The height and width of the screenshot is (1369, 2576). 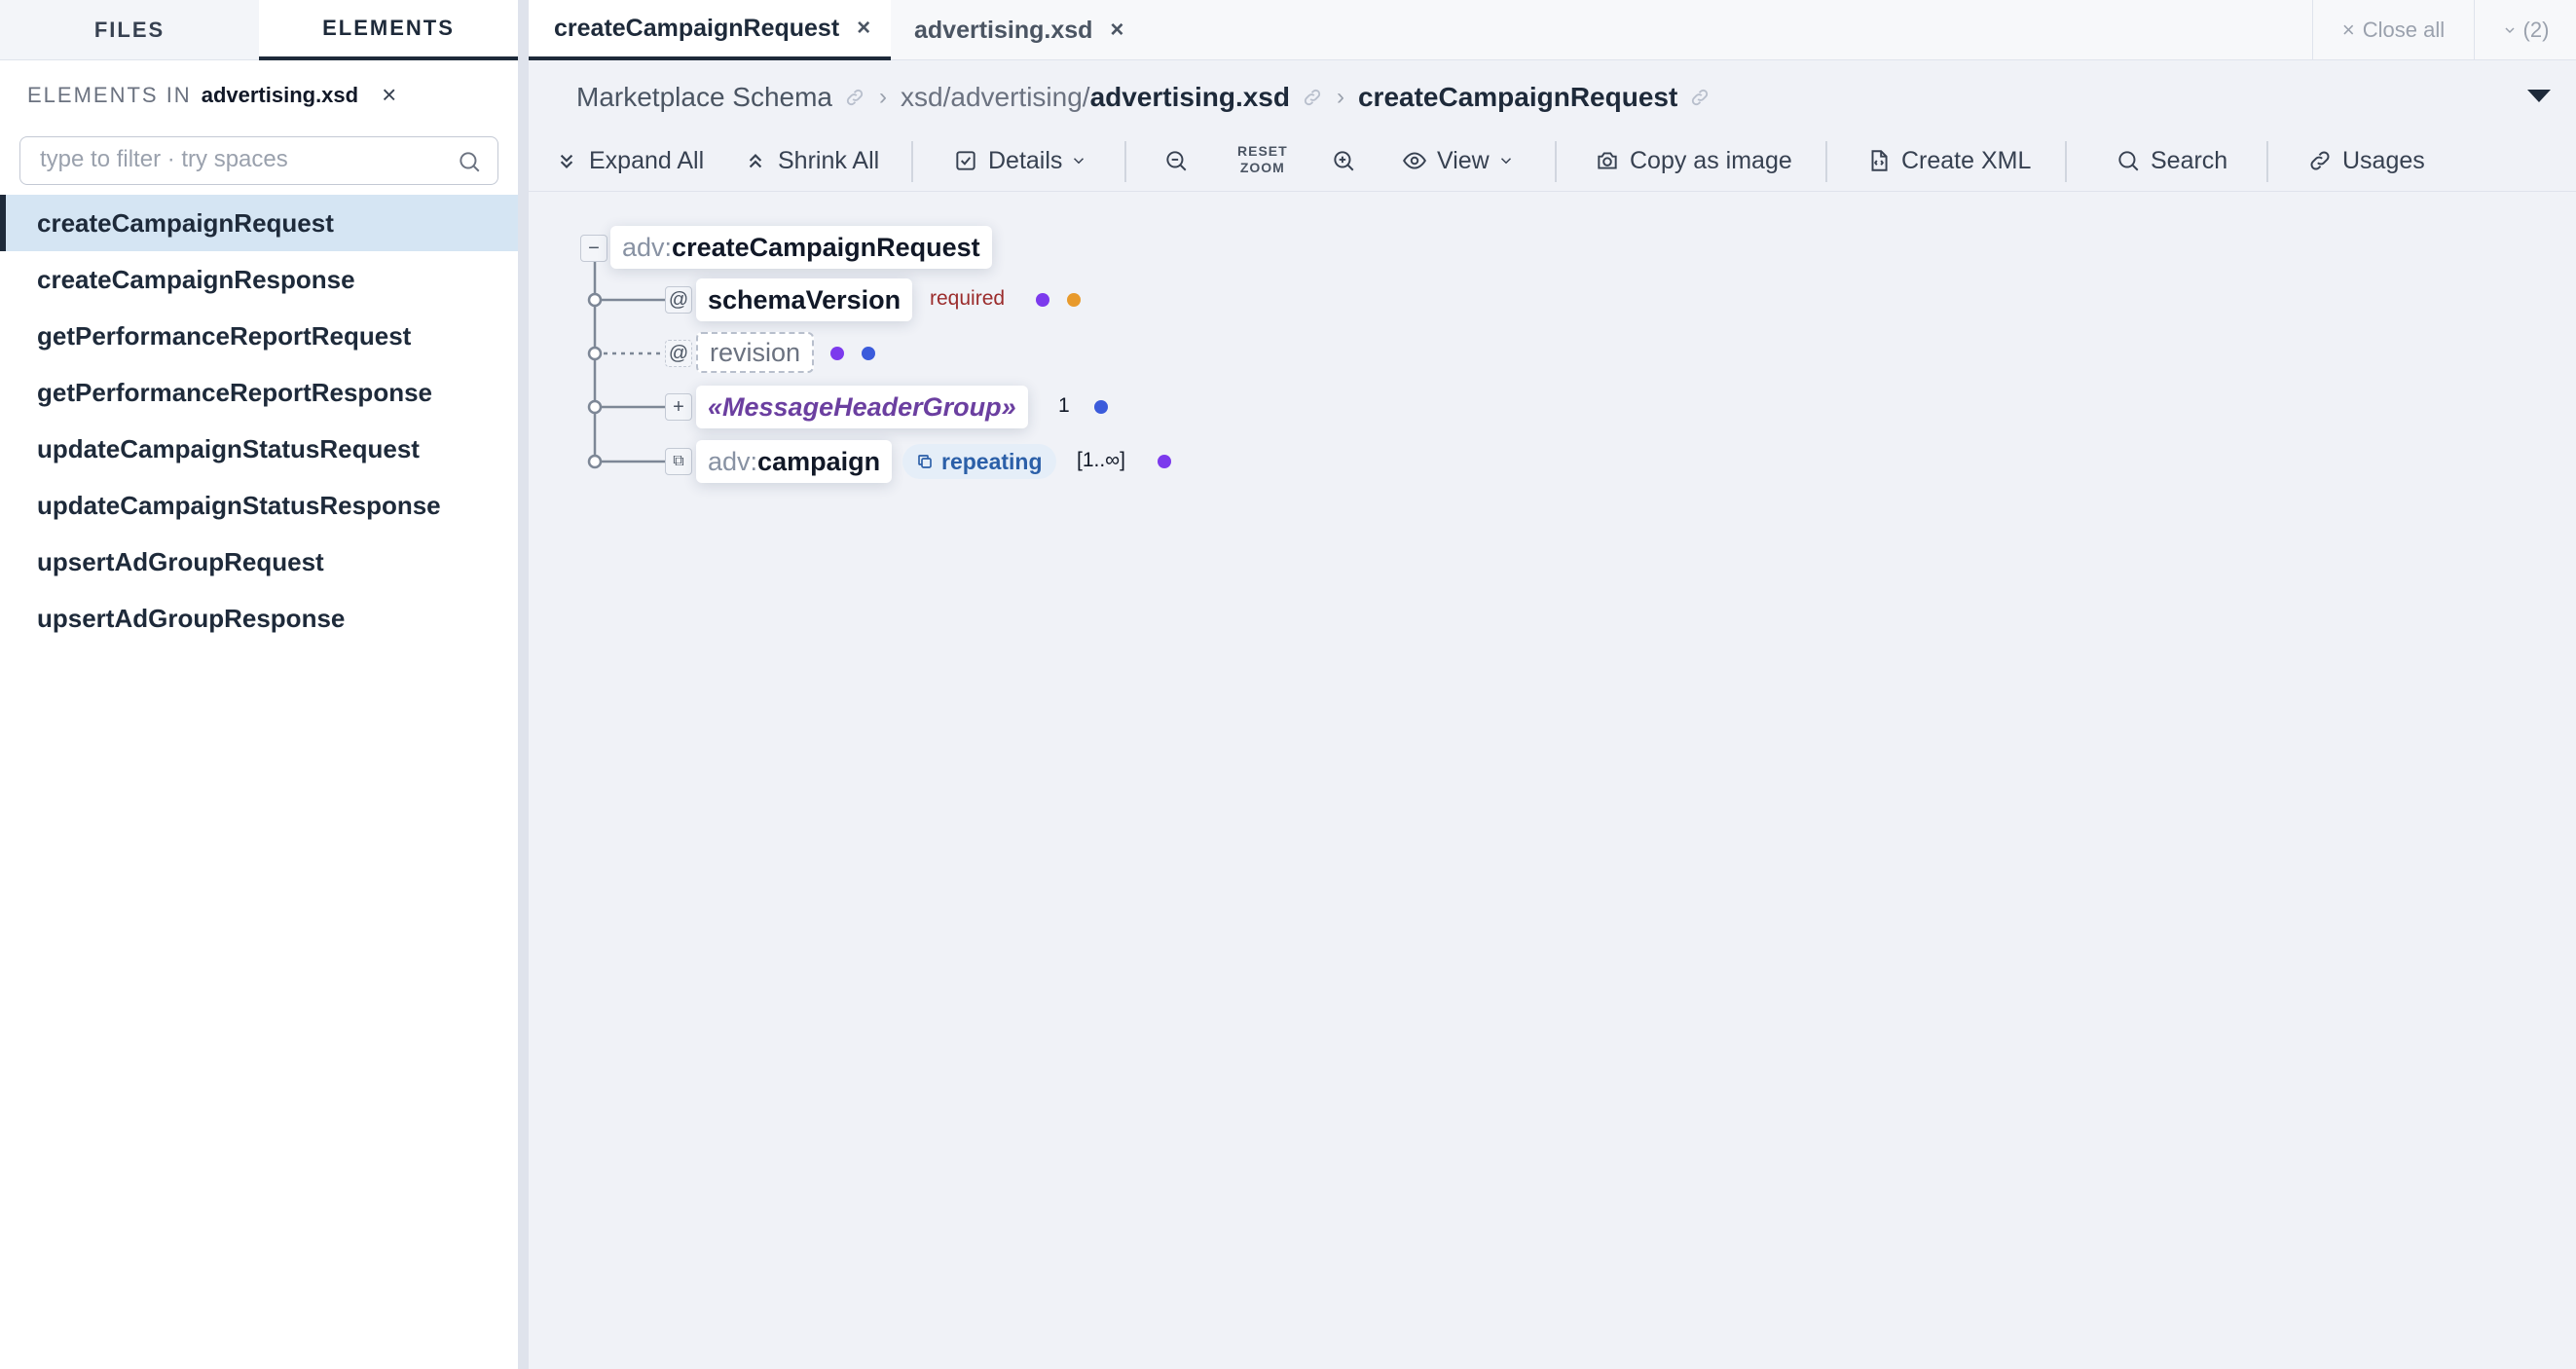 What do you see at coordinates (1711, 160) in the screenshot?
I see `copy-as-image-label: Copy as image` at bounding box center [1711, 160].